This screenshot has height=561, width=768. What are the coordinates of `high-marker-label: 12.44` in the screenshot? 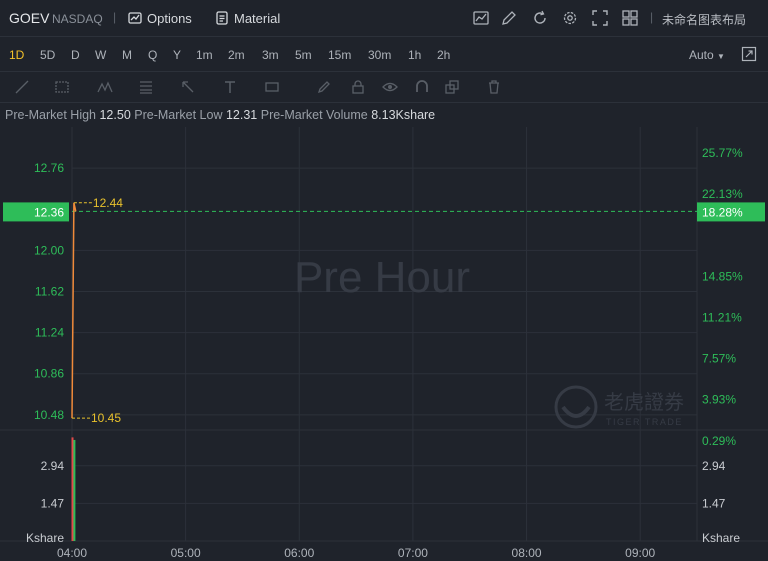 It's located at (108, 203).